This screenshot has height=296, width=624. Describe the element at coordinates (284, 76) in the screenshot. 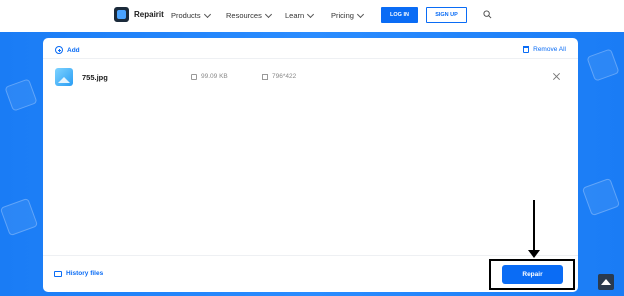

I see `file-dimensions-value: 796*422` at that location.